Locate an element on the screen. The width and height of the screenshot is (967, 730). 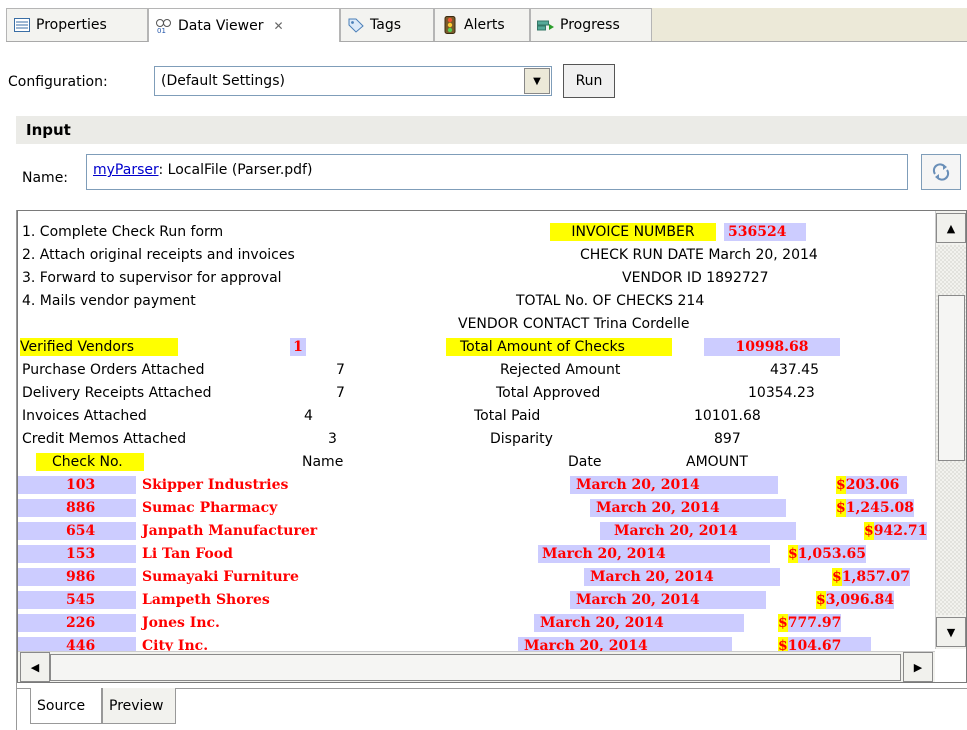
row-check-no: 226 is located at coordinates (77, 623).